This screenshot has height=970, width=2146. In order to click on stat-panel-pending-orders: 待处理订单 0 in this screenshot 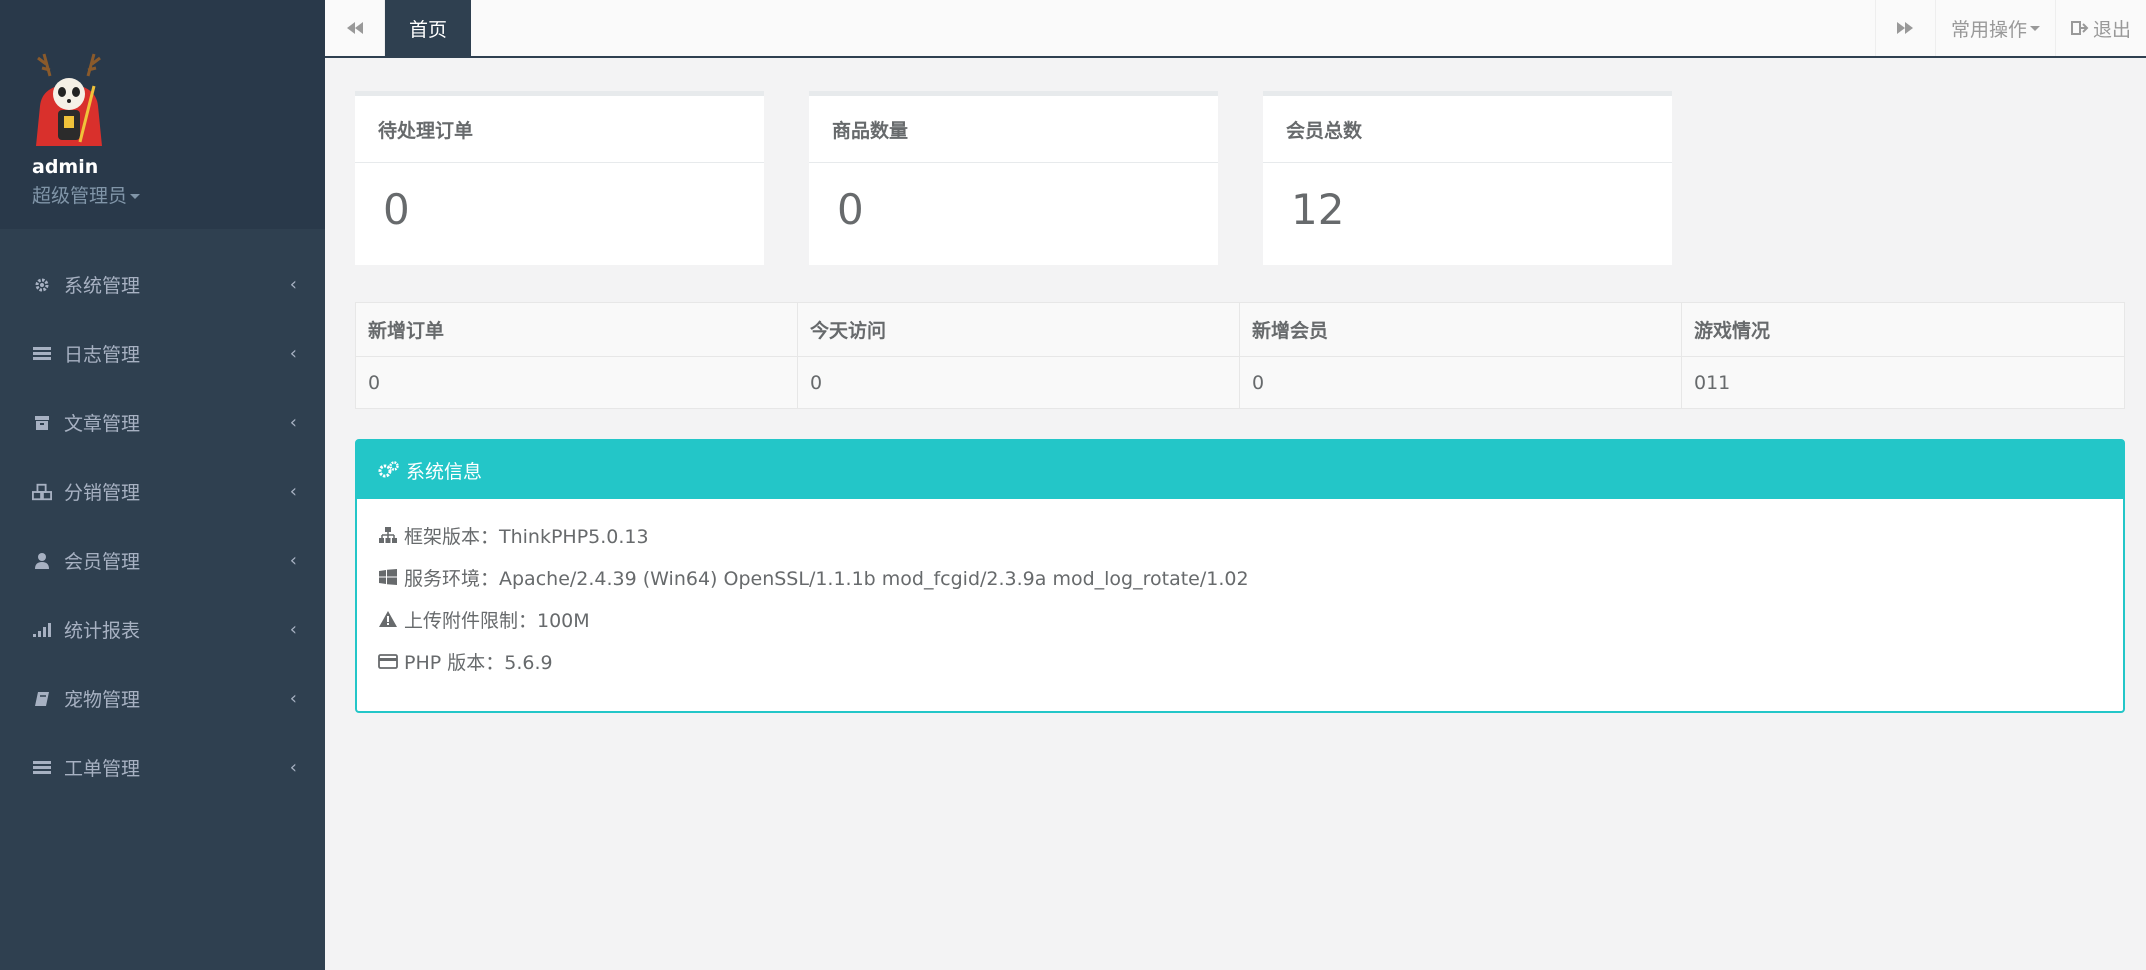, I will do `click(559, 178)`.